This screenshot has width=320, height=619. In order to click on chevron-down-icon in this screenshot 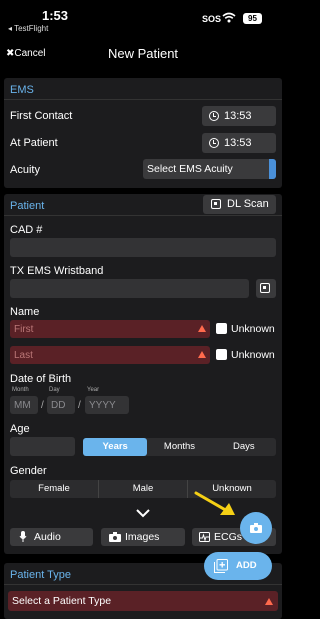, I will do `click(143, 513)`.